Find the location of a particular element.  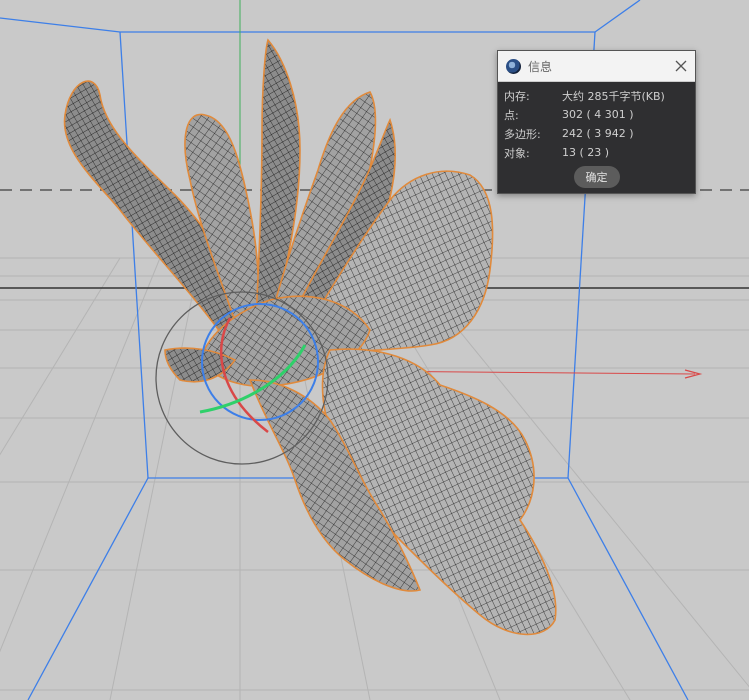

ok-button: 确定 is located at coordinates (596, 177).